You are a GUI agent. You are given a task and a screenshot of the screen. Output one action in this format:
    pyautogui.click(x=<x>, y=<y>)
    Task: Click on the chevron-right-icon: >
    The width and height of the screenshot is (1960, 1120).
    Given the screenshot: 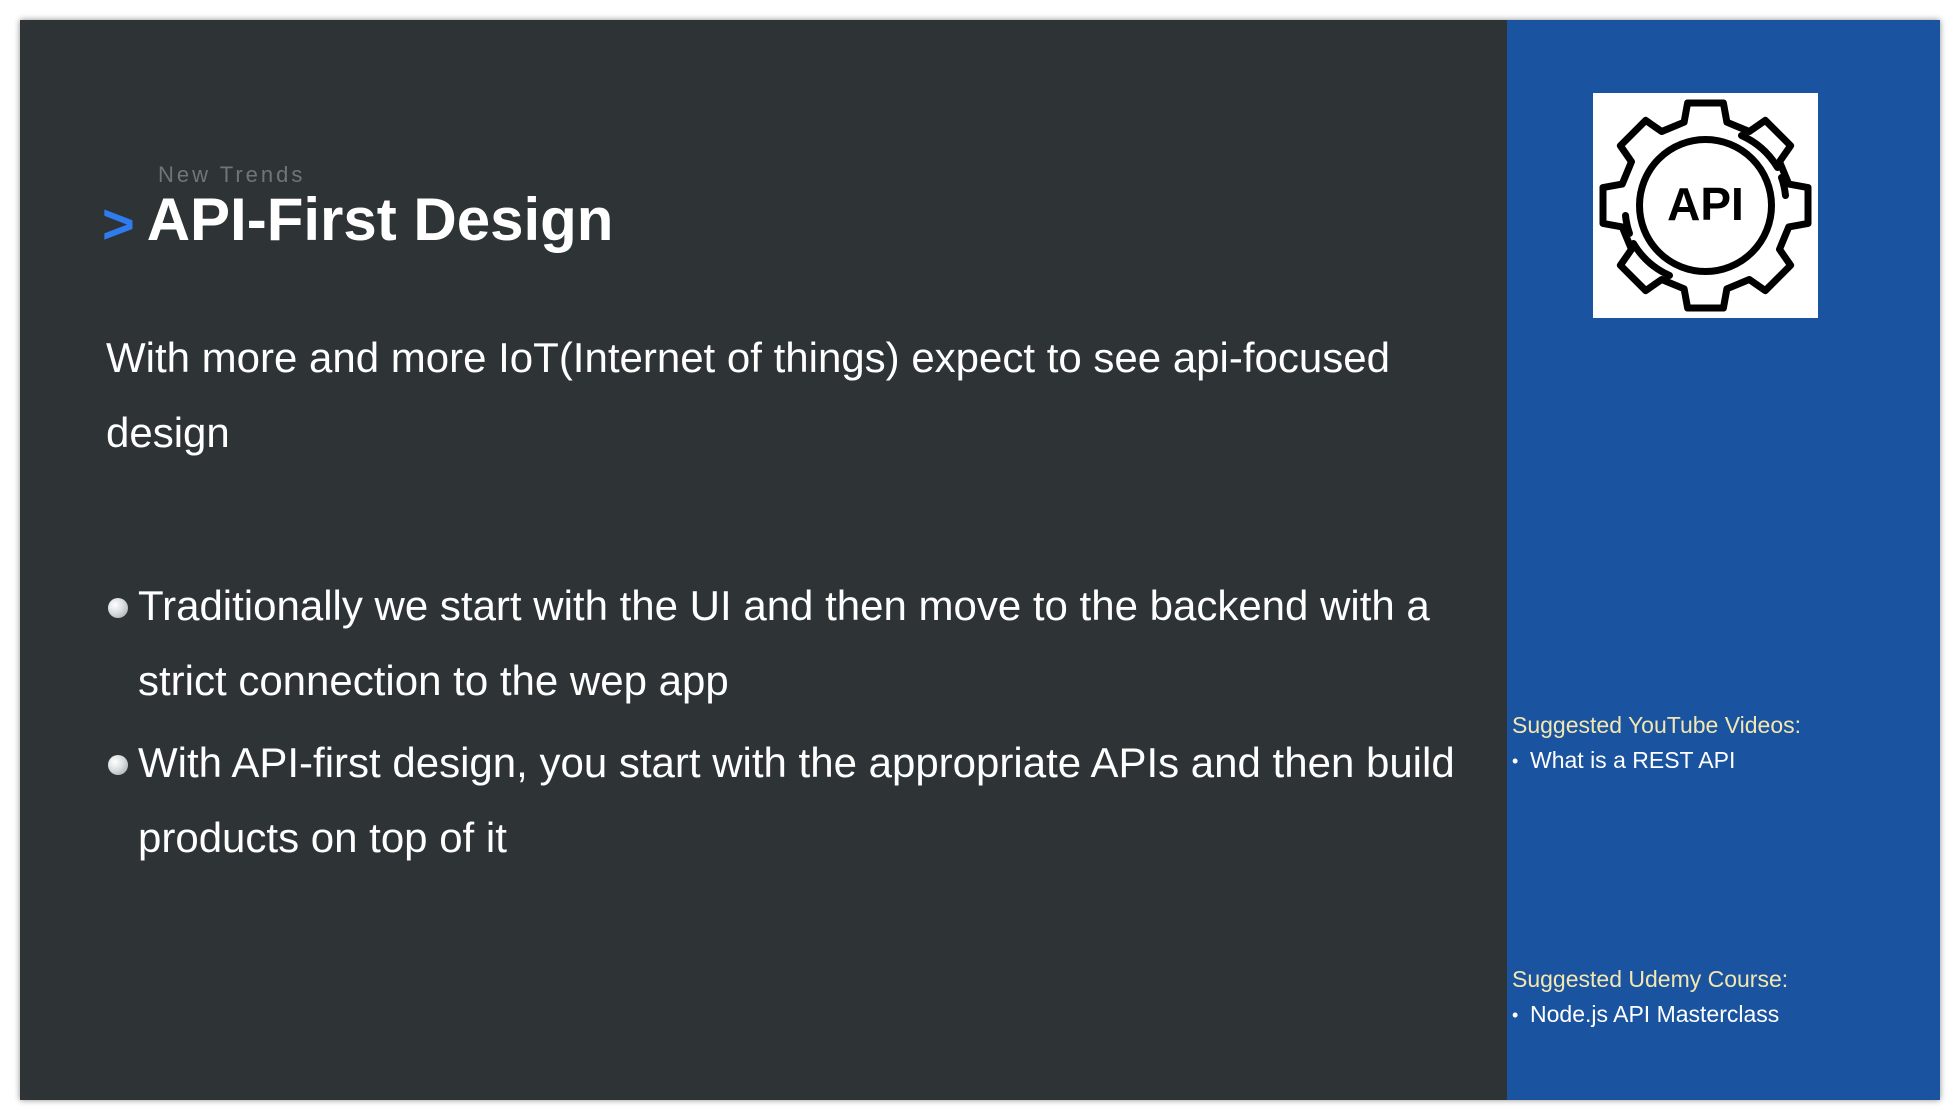 What is the action you would take?
    pyautogui.click(x=118, y=223)
    